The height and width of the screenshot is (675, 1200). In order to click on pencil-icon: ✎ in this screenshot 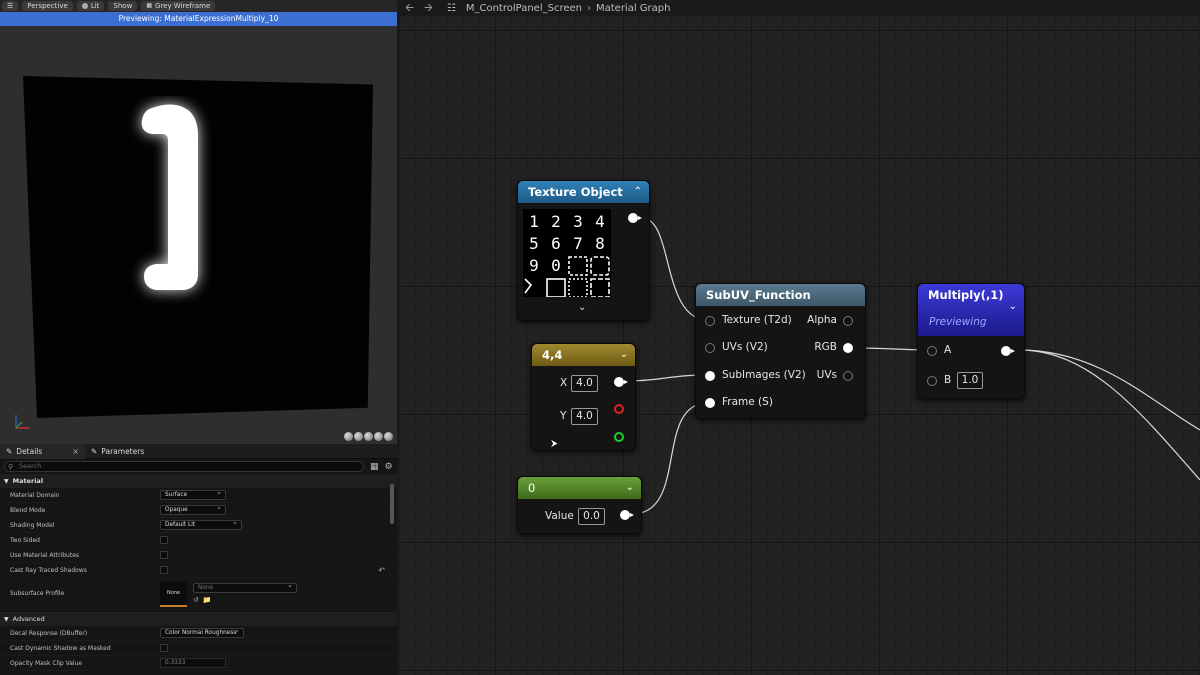, I will do `click(94, 451)`.